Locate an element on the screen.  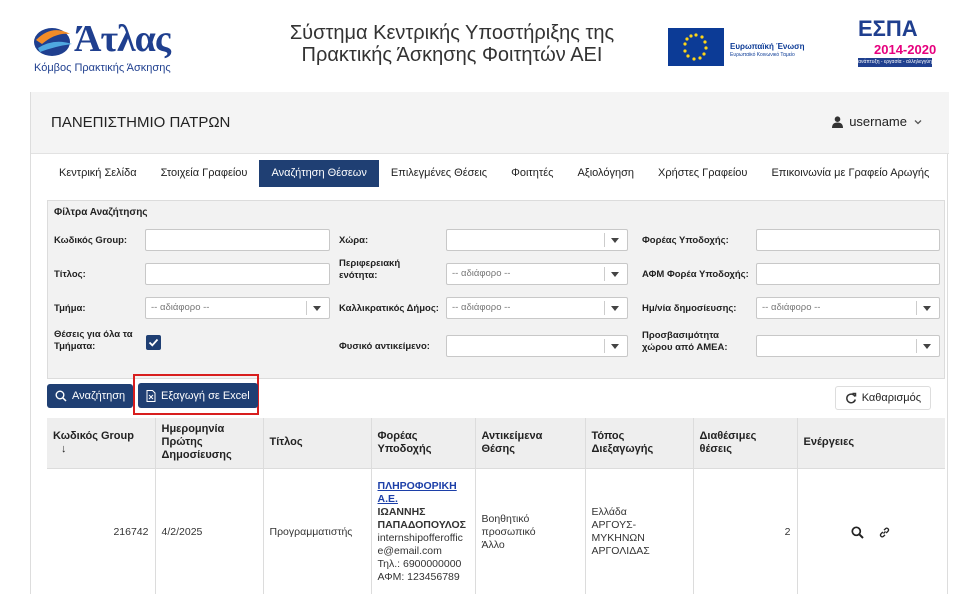
filters-title: Φίλτρα Αναζήτησης is located at coordinates (101, 212).